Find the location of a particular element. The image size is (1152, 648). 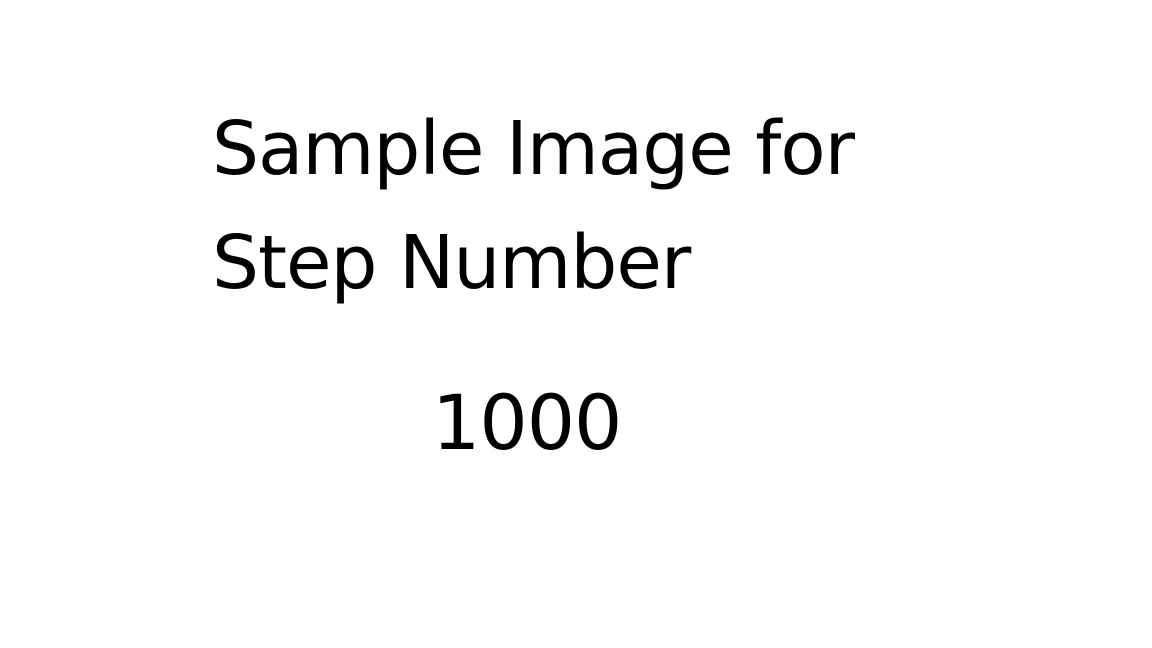

heading-line-2: Step Number is located at coordinates (451, 263).